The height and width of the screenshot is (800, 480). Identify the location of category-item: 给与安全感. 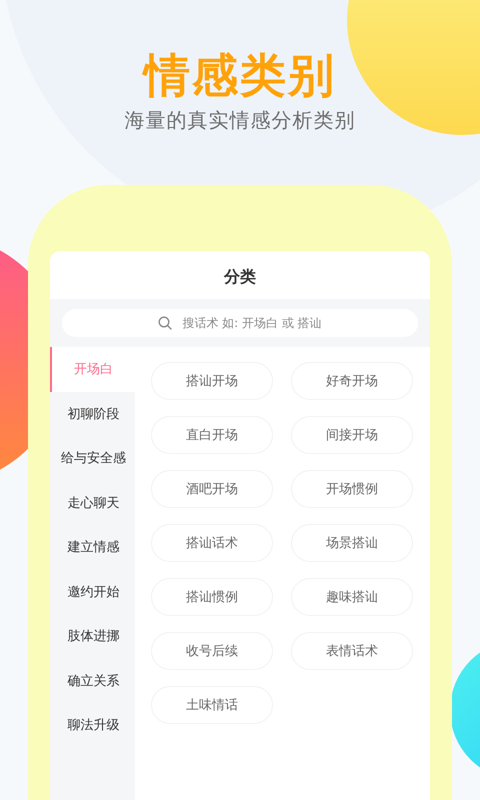
(92, 458).